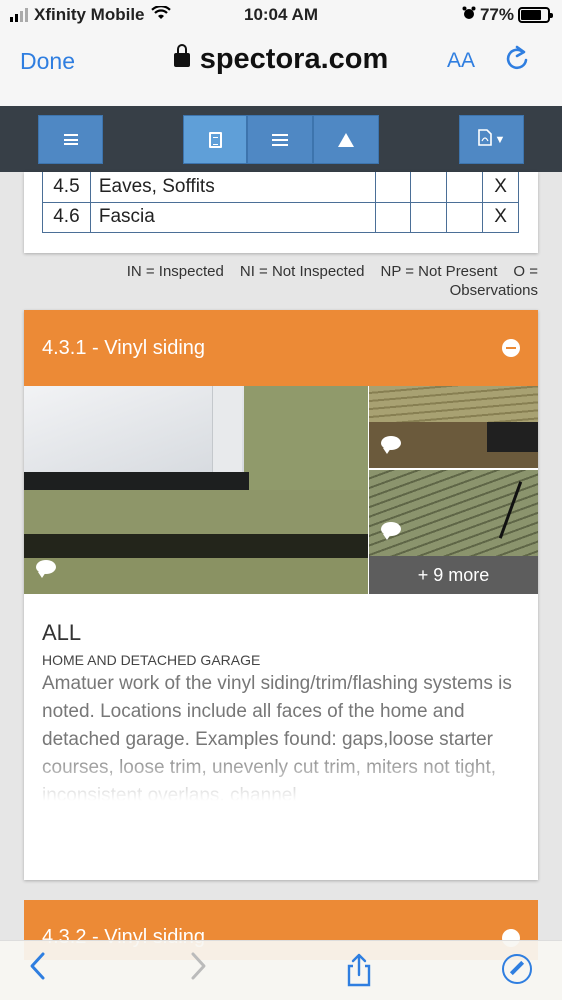 The width and height of the screenshot is (562, 1000). Describe the element at coordinates (66, 187) in the screenshot. I see `item-number: 4.5` at that location.